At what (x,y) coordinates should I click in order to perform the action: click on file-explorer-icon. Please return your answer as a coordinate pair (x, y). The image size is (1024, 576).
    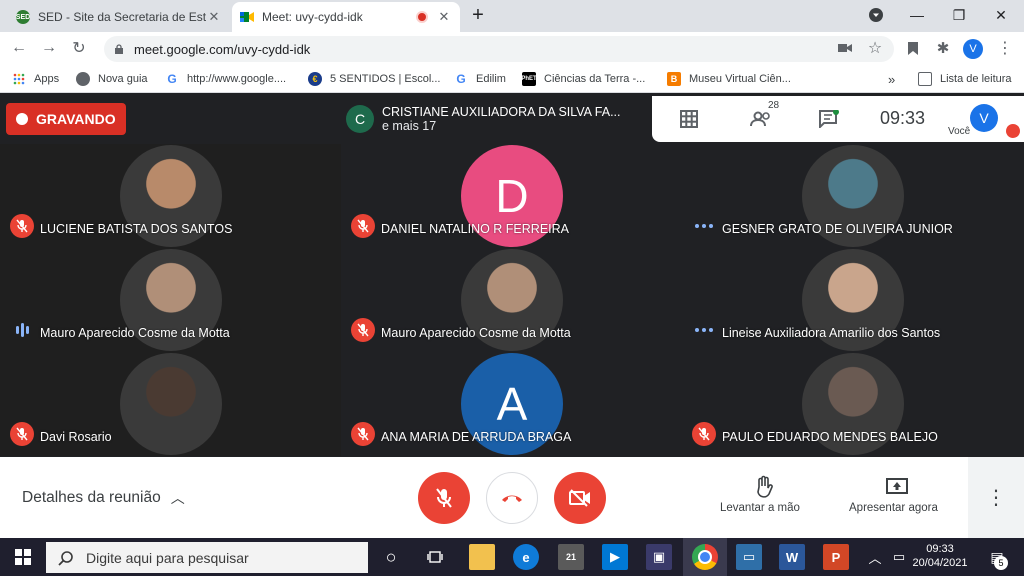
    Looking at the image, I should click on (482, 557).